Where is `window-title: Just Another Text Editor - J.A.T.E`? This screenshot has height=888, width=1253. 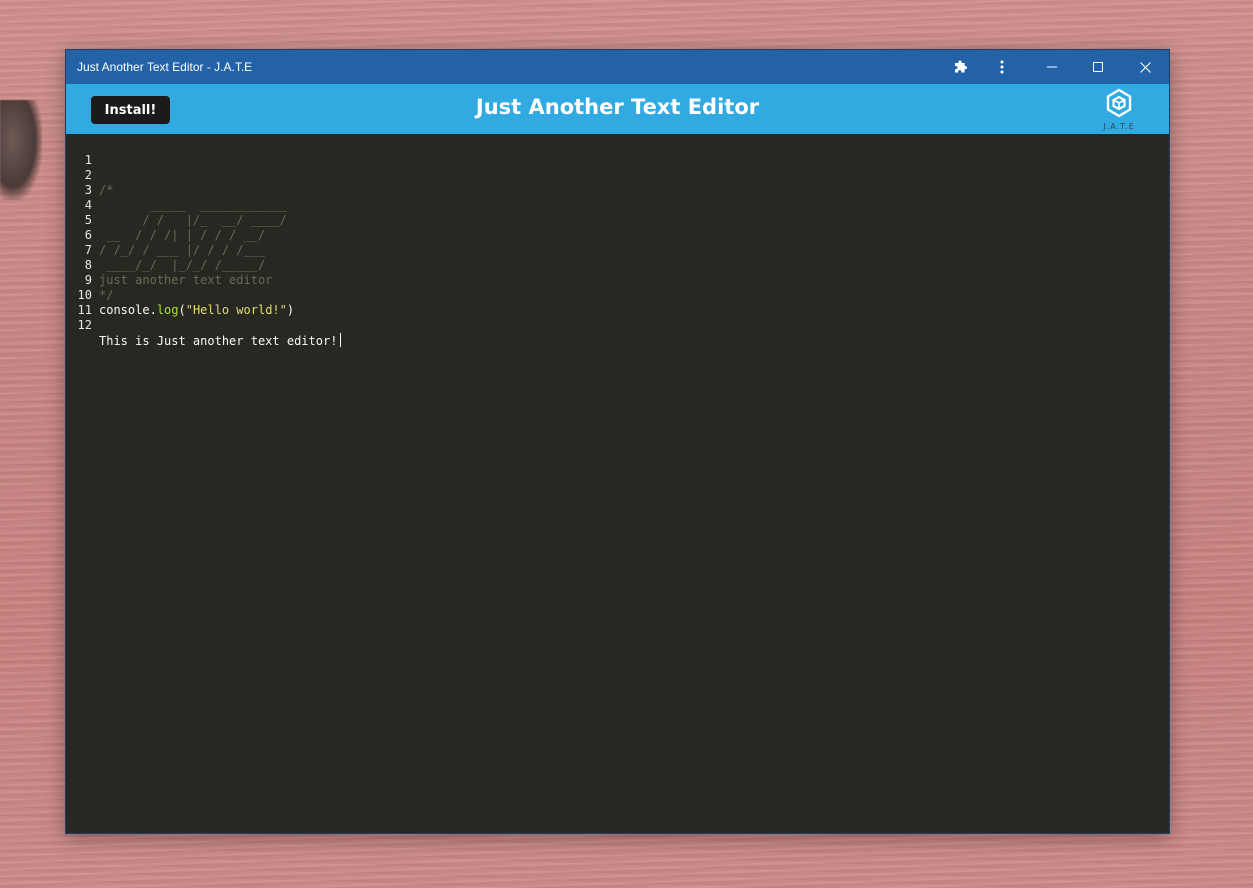
window-title: Just Another Text Editor - J.A.T.E is located at coordinates (165, 67).